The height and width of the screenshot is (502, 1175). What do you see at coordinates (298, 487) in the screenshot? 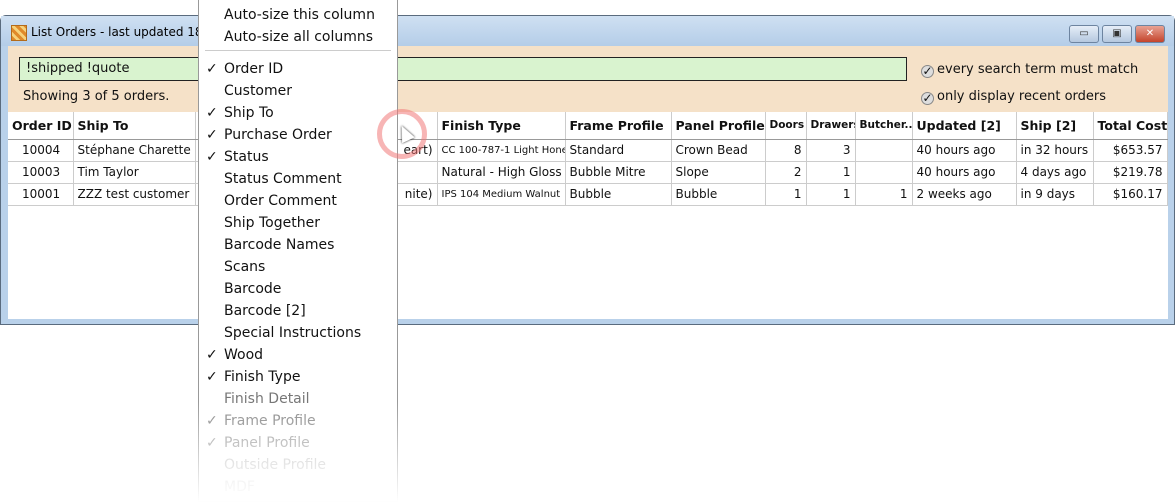
I see `menu-item-mdf: MDF` at bounding box center [298, 487].